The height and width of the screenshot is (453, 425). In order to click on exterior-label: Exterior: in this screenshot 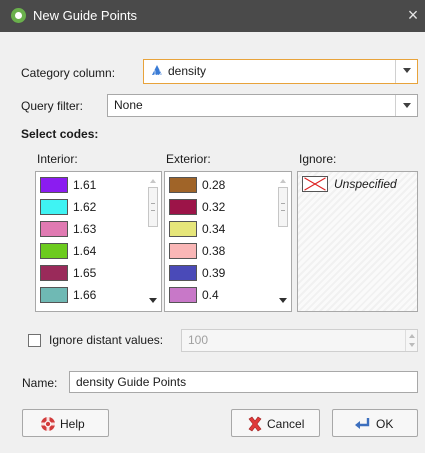, I will do `click(188, 159)`.